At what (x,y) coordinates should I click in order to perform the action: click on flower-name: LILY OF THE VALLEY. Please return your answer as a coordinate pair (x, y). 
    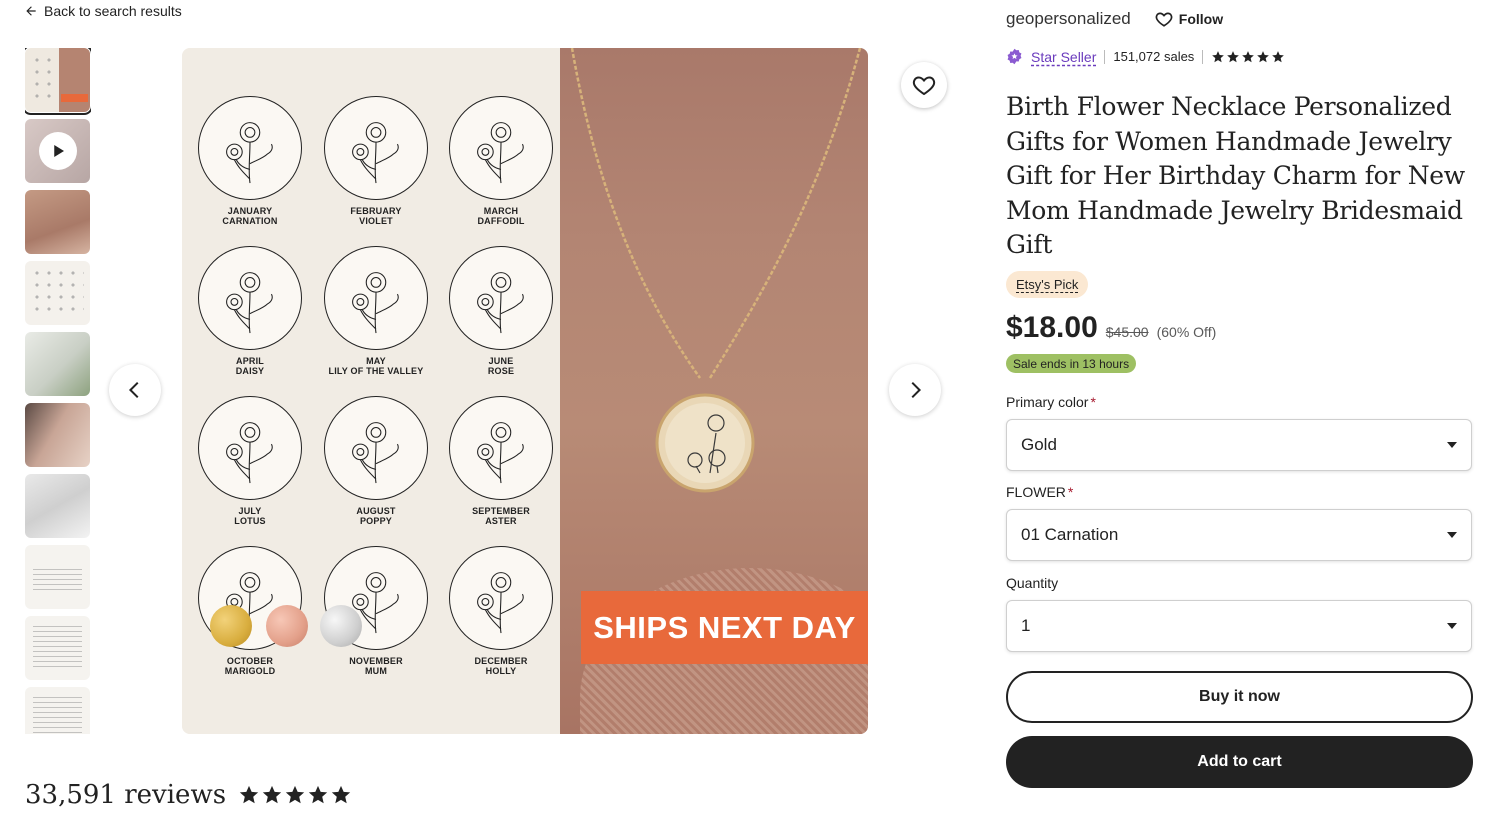
    Looking at the image, I should click on (376, 371).